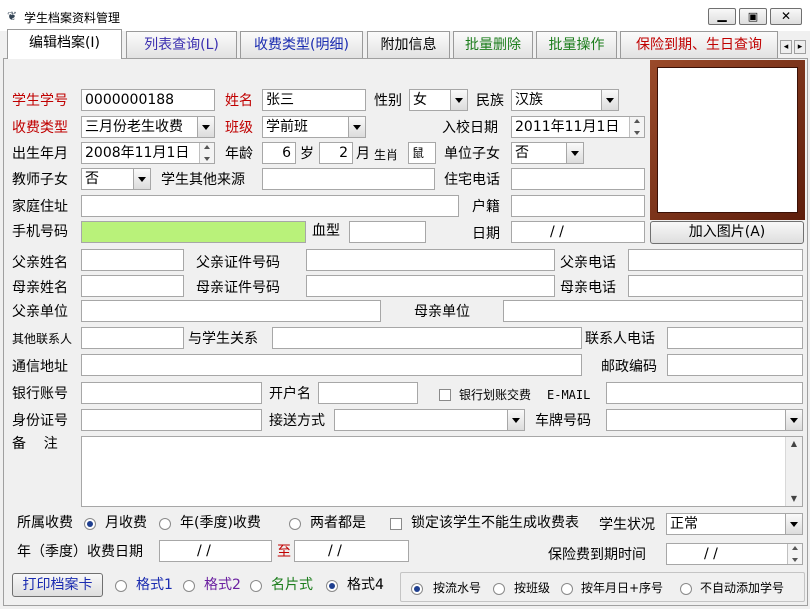  What do you see at coordinates (256, 586) in the screenshot?
I see `card-radio` at bounding box center [256, 586].